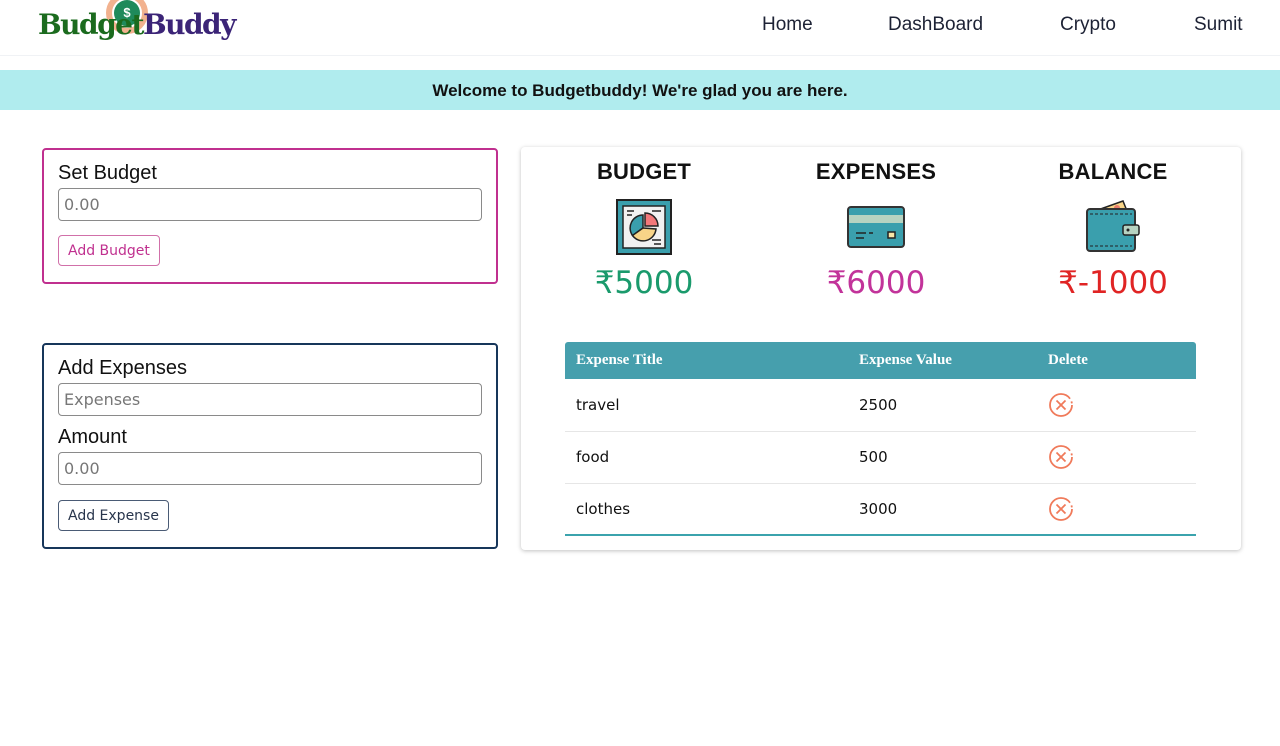 Image resolution: width=1280 pixels, height=746 pixels. I want to click on table-row: food 500, so click(880, 457).